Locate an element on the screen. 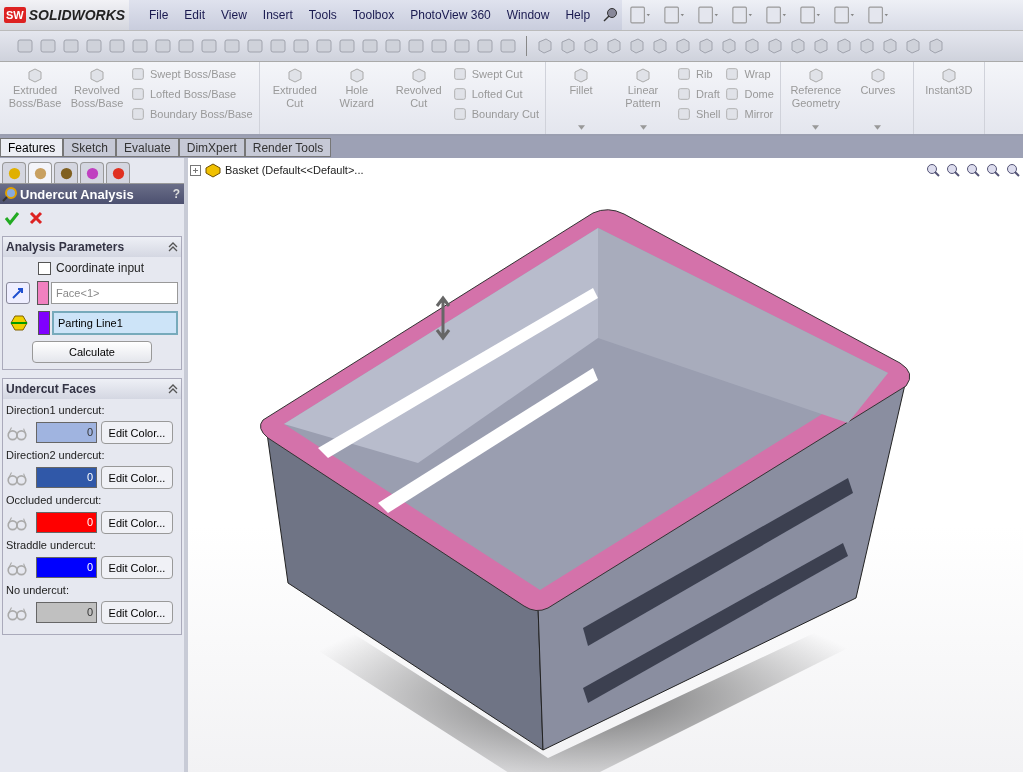  checkbox is located at coordinates (44, 268).